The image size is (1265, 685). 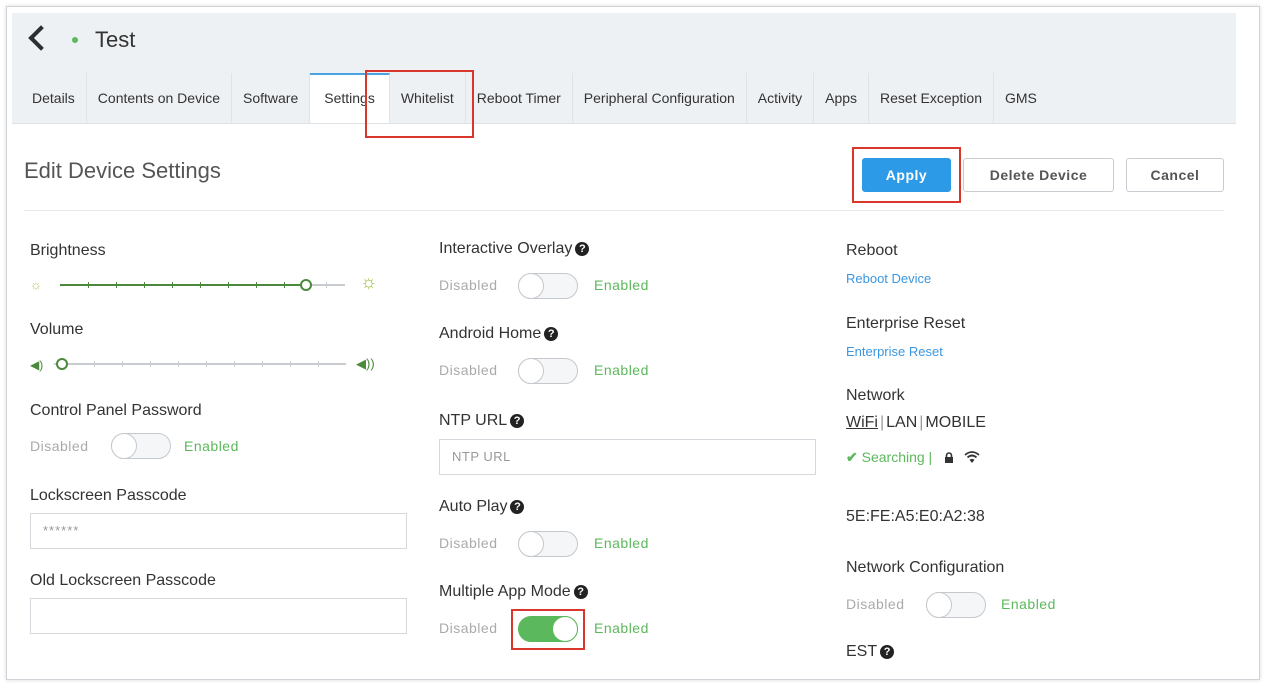 I want to click on delete-device-button: Delete Device, so click(x=1038, y=175).